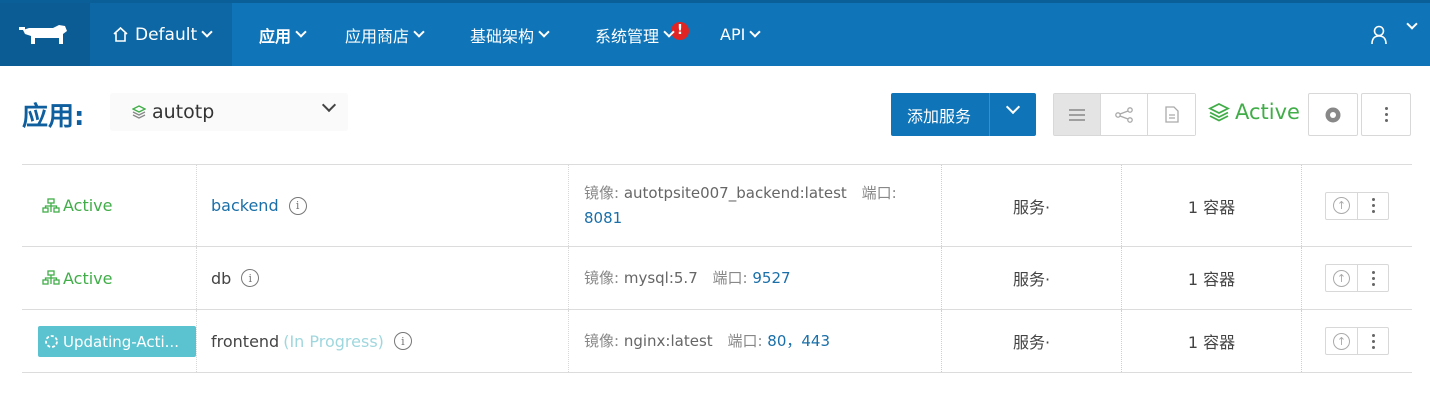 This screenshot has height=395, width=1430. What do you see at coordinates (771, 278) in the screenshot?
I see `port-value: 9527` at bounding box center [771, 278].